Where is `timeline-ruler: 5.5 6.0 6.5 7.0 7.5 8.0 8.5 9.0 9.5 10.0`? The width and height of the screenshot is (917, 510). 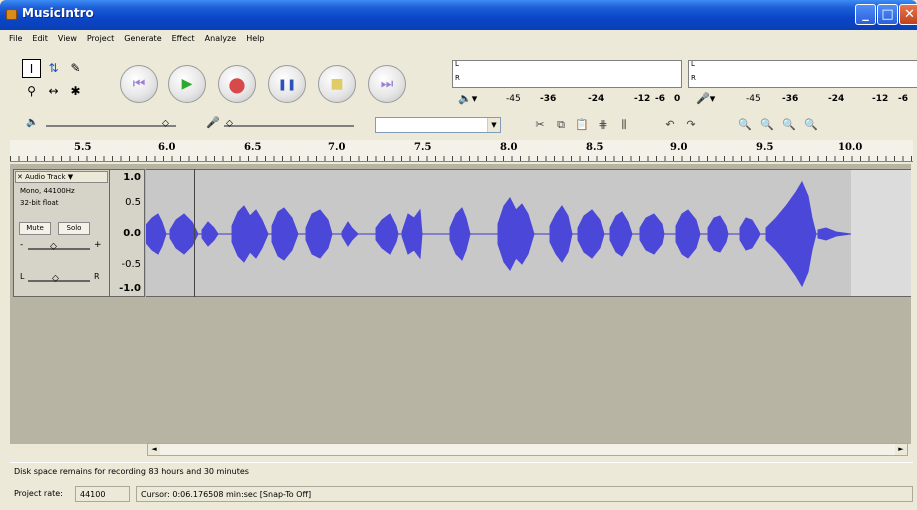 timeline-ruler: 5.5 6.0 6.5 7.0 7.5 8.0 8.5 9.0 9.5 10.0 is located at coordinates (461, 151).